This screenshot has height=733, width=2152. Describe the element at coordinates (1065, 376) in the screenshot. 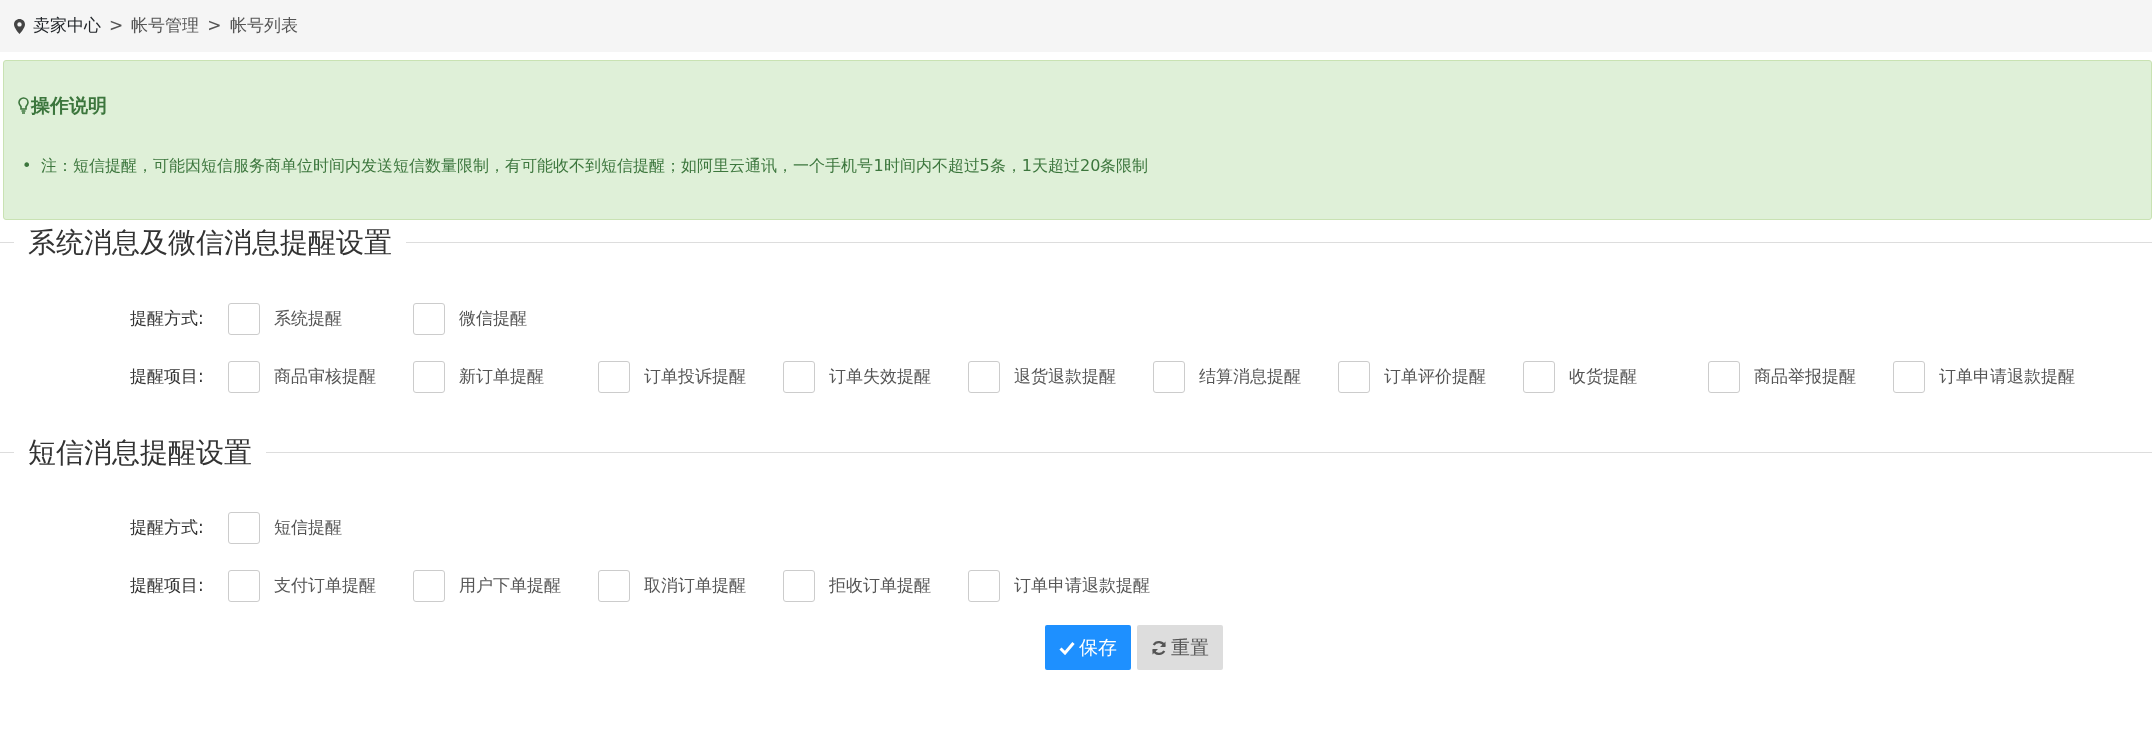

I see `checkbox-label: 退货退款提醒` at that location.